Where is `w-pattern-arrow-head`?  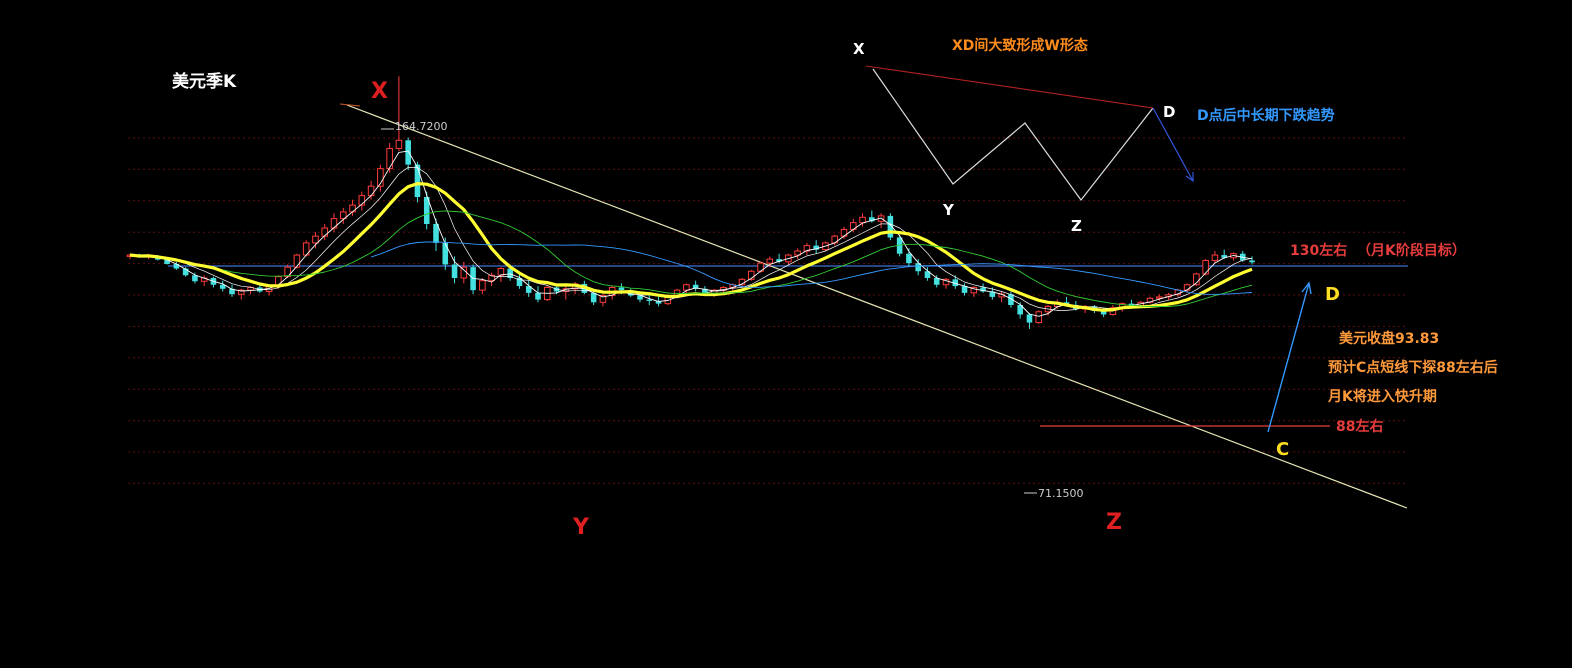
w-pattern-arrow-head is located at coordinates (1189, 177).